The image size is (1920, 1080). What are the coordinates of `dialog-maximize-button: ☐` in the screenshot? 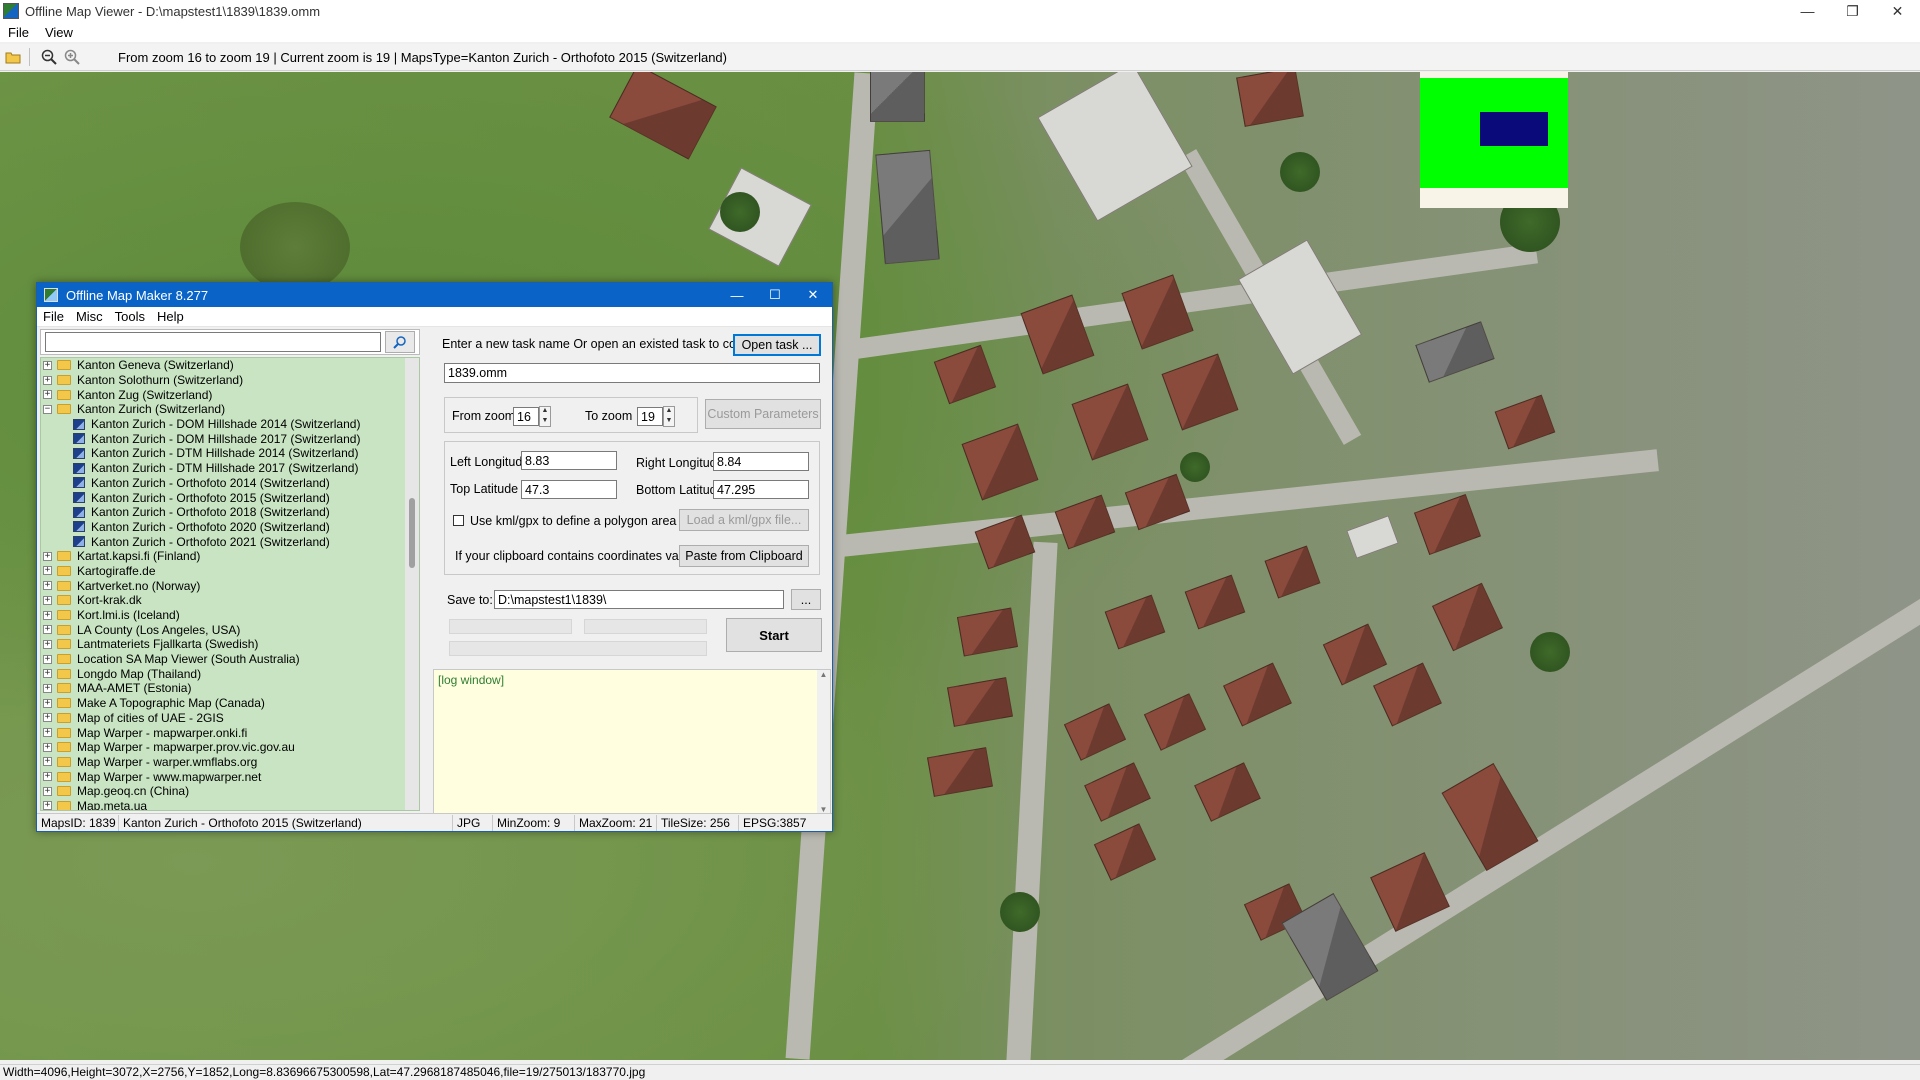 It's located at (775, 295).